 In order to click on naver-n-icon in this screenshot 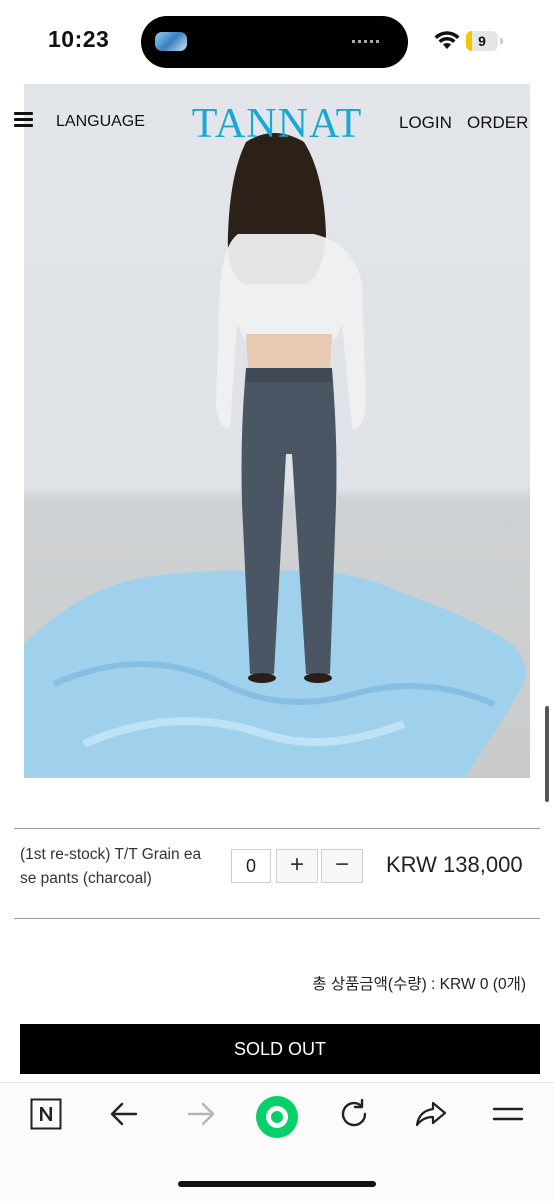, I will do `click(46, 1114)`.